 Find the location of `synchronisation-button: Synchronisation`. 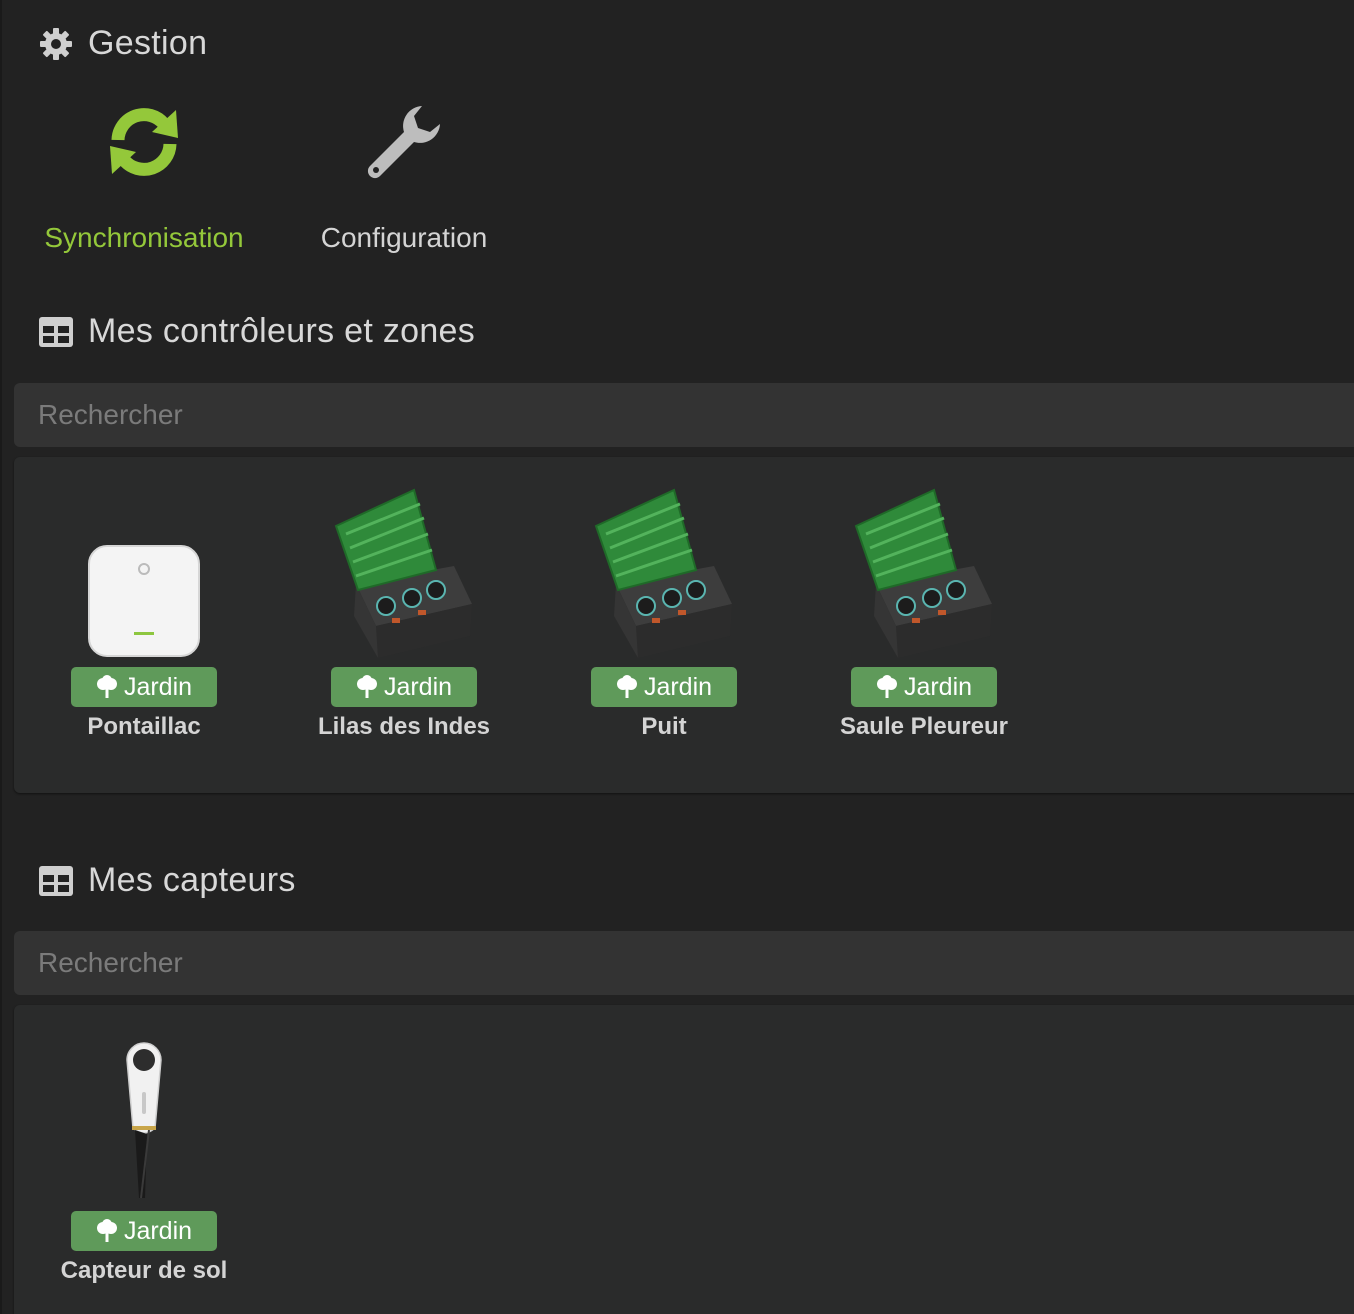

synchronisation-button: Synchronisation is located at coordinates (144, 175).